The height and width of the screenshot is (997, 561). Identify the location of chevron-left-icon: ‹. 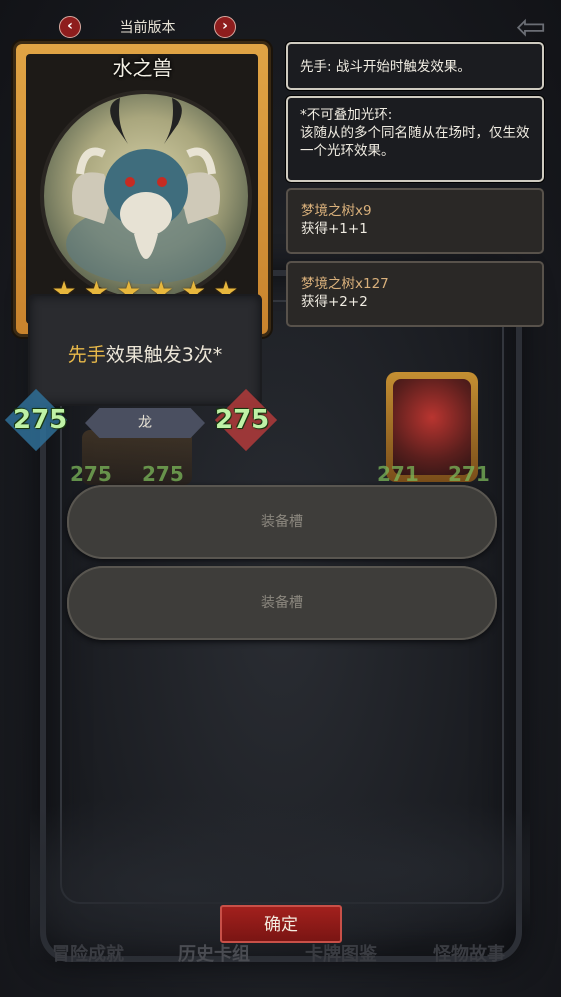
(70, 27).